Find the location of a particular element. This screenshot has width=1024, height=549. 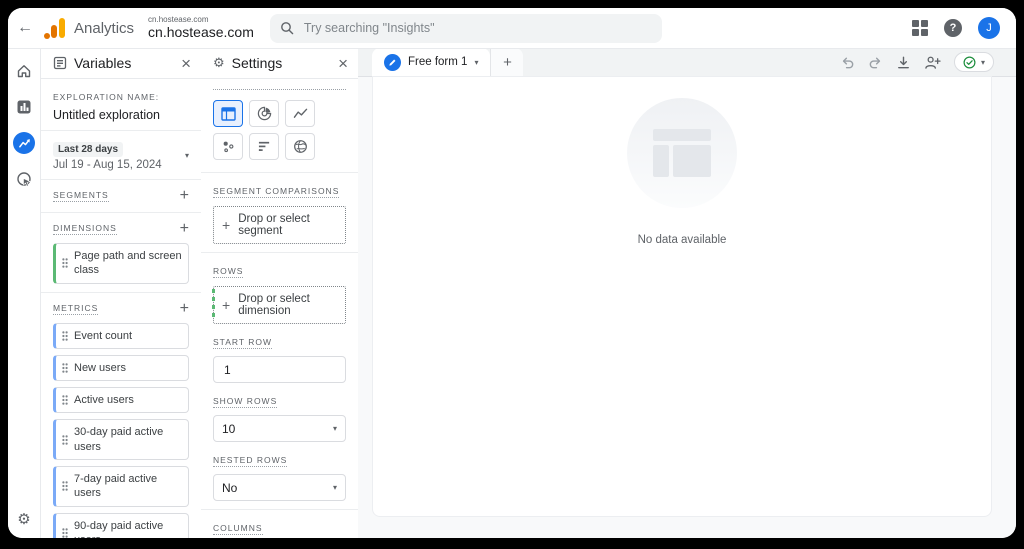

date-range-section: Last 28 days Jul 19 - Aug 15, 2024 ▾ is located at coordinates (121, 155).